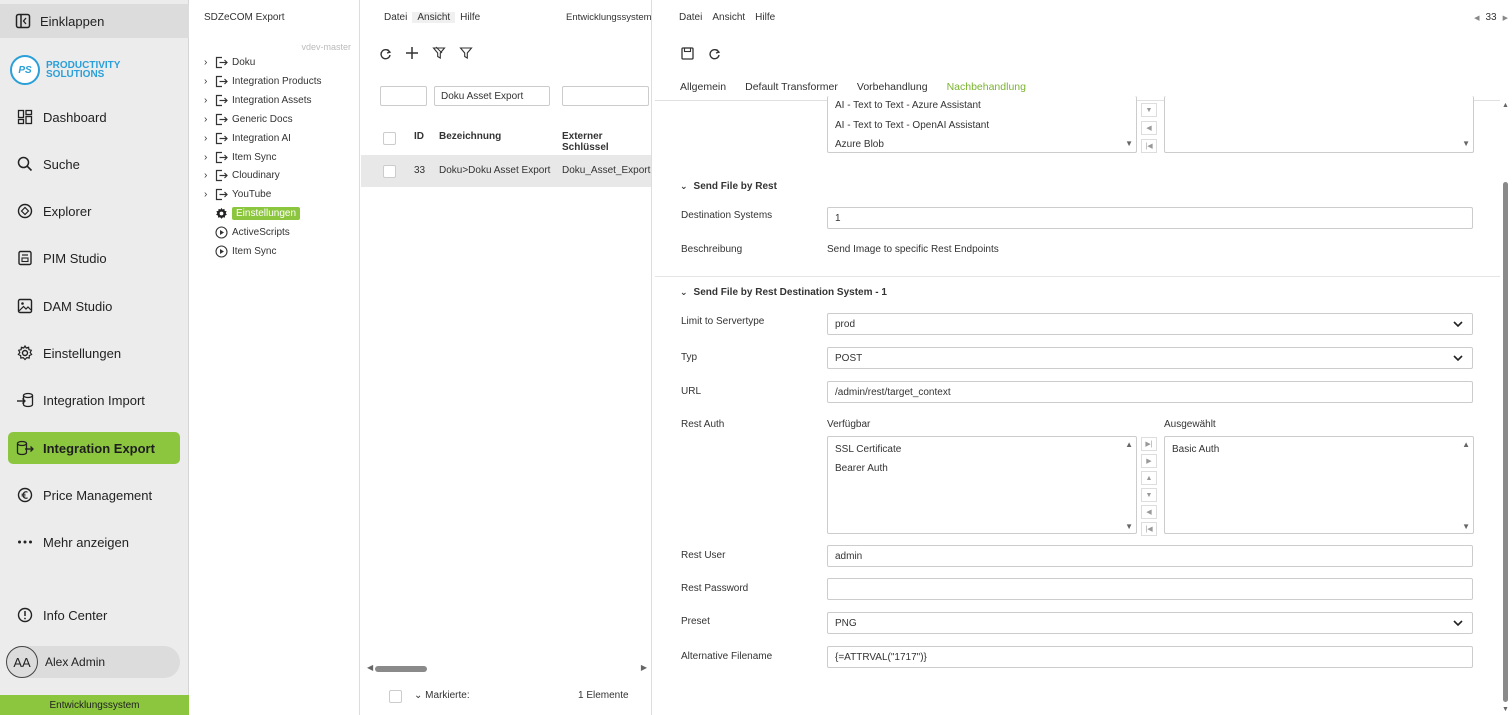 This screenshot has width=1512, height=715. What do you see at coordinates (1150, 392) in the screenshot?
I see `url-input: /admin/rest/target_context` at bounding box center [1150, 392].